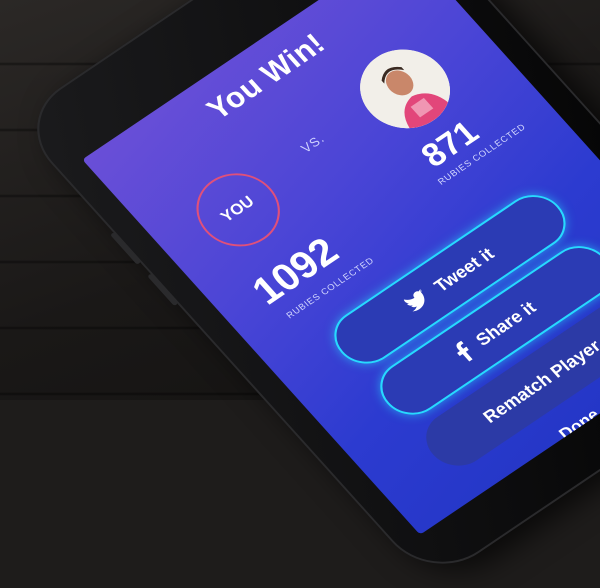 The image size is (600, 588). I want to click on share-button-label: Share it, so click(505, 323).